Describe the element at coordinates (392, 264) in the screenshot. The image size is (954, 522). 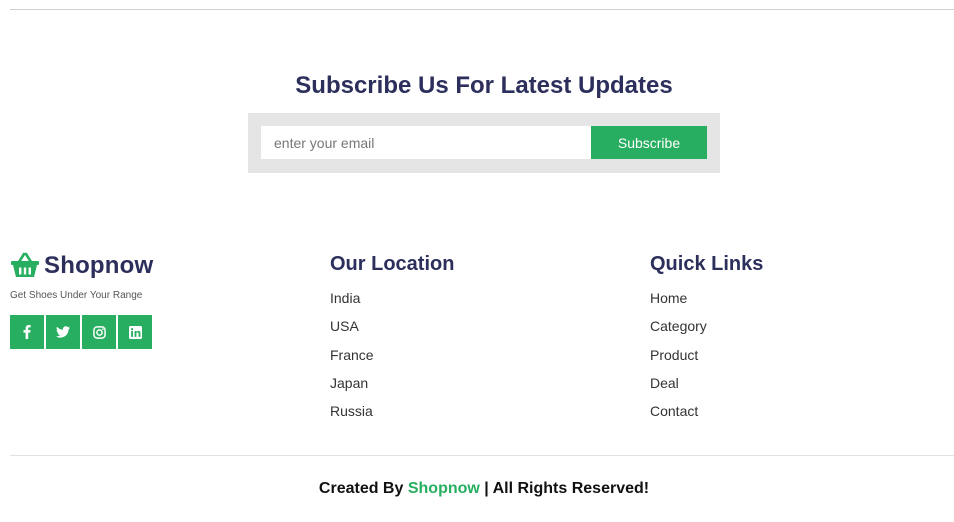
I see `location-title: Our Location` at that location.